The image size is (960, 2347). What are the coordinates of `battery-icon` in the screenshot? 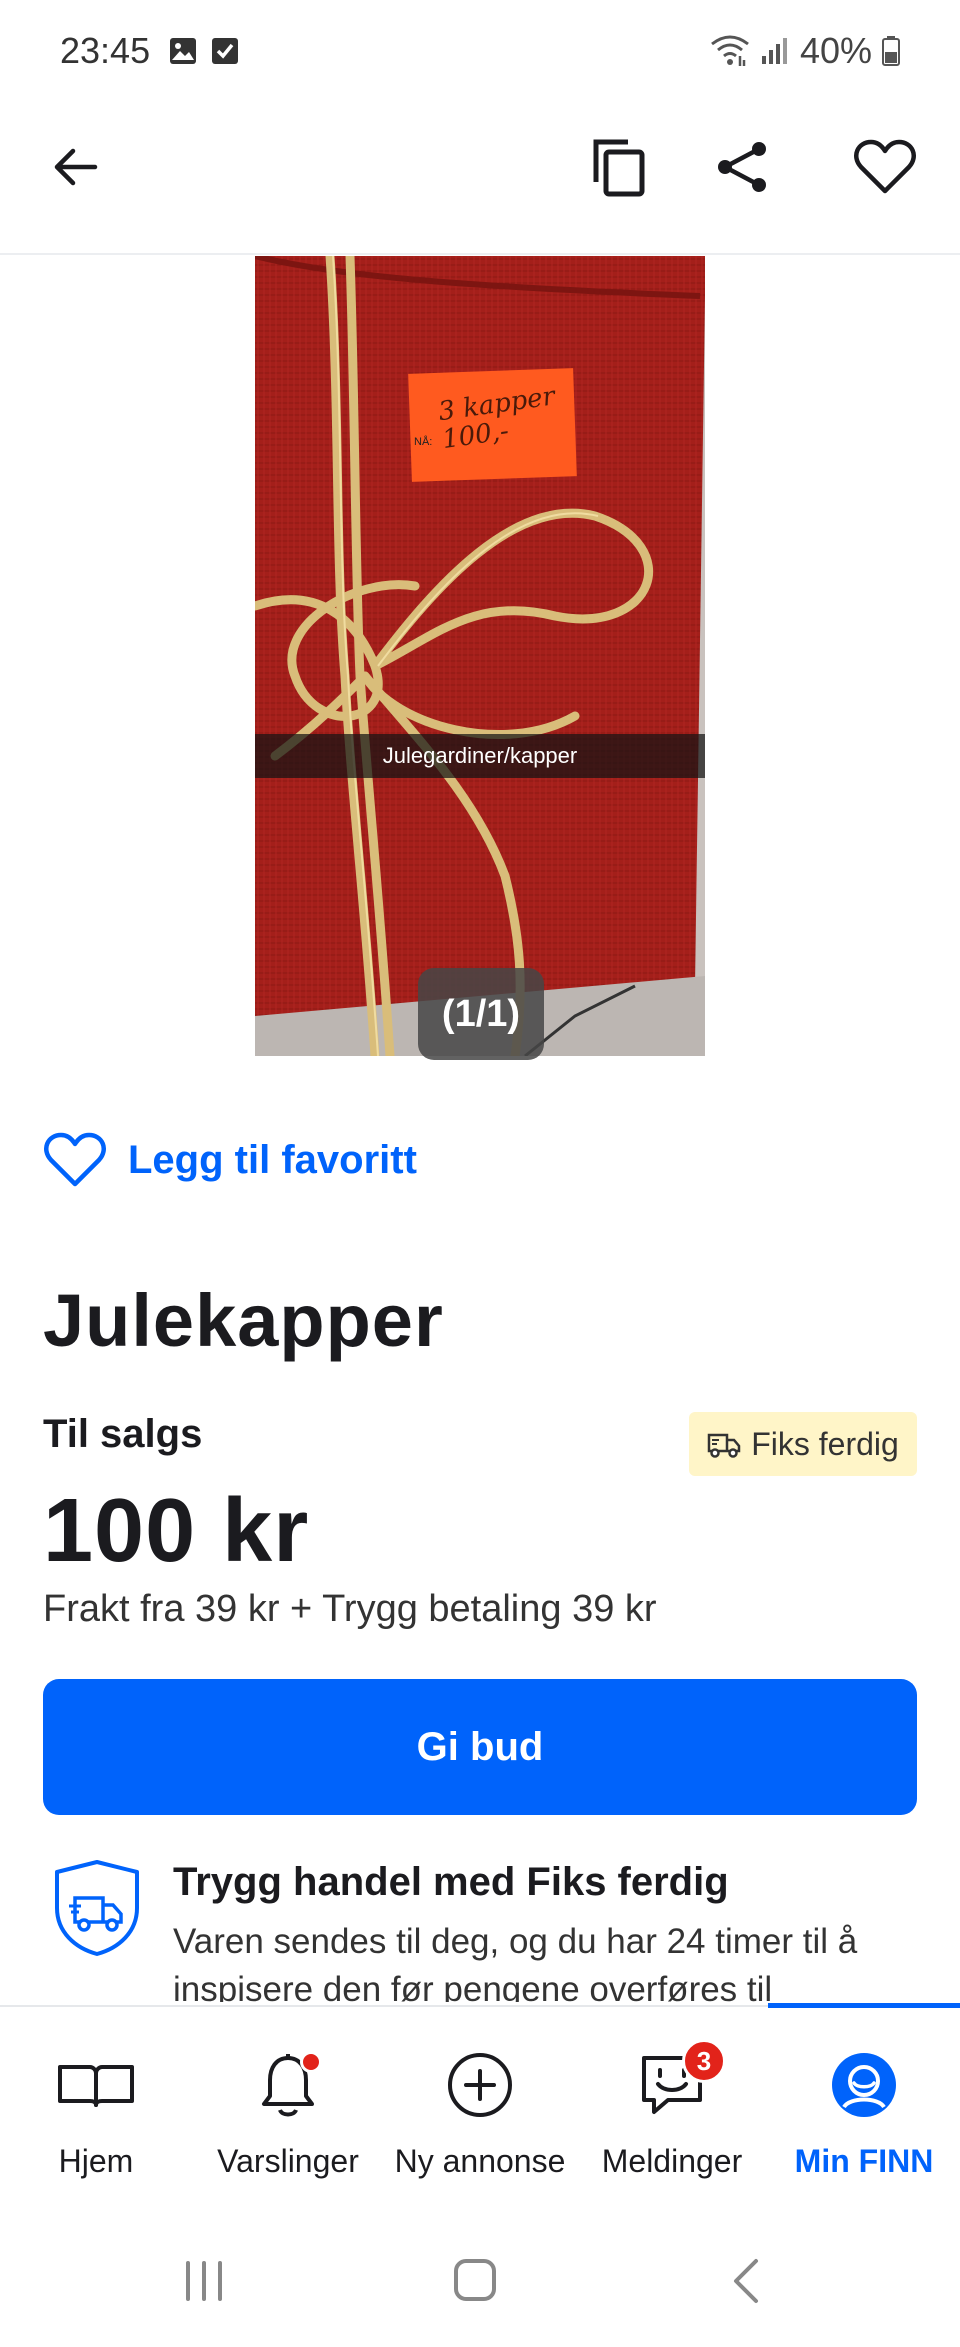 It's located at (891, 51).